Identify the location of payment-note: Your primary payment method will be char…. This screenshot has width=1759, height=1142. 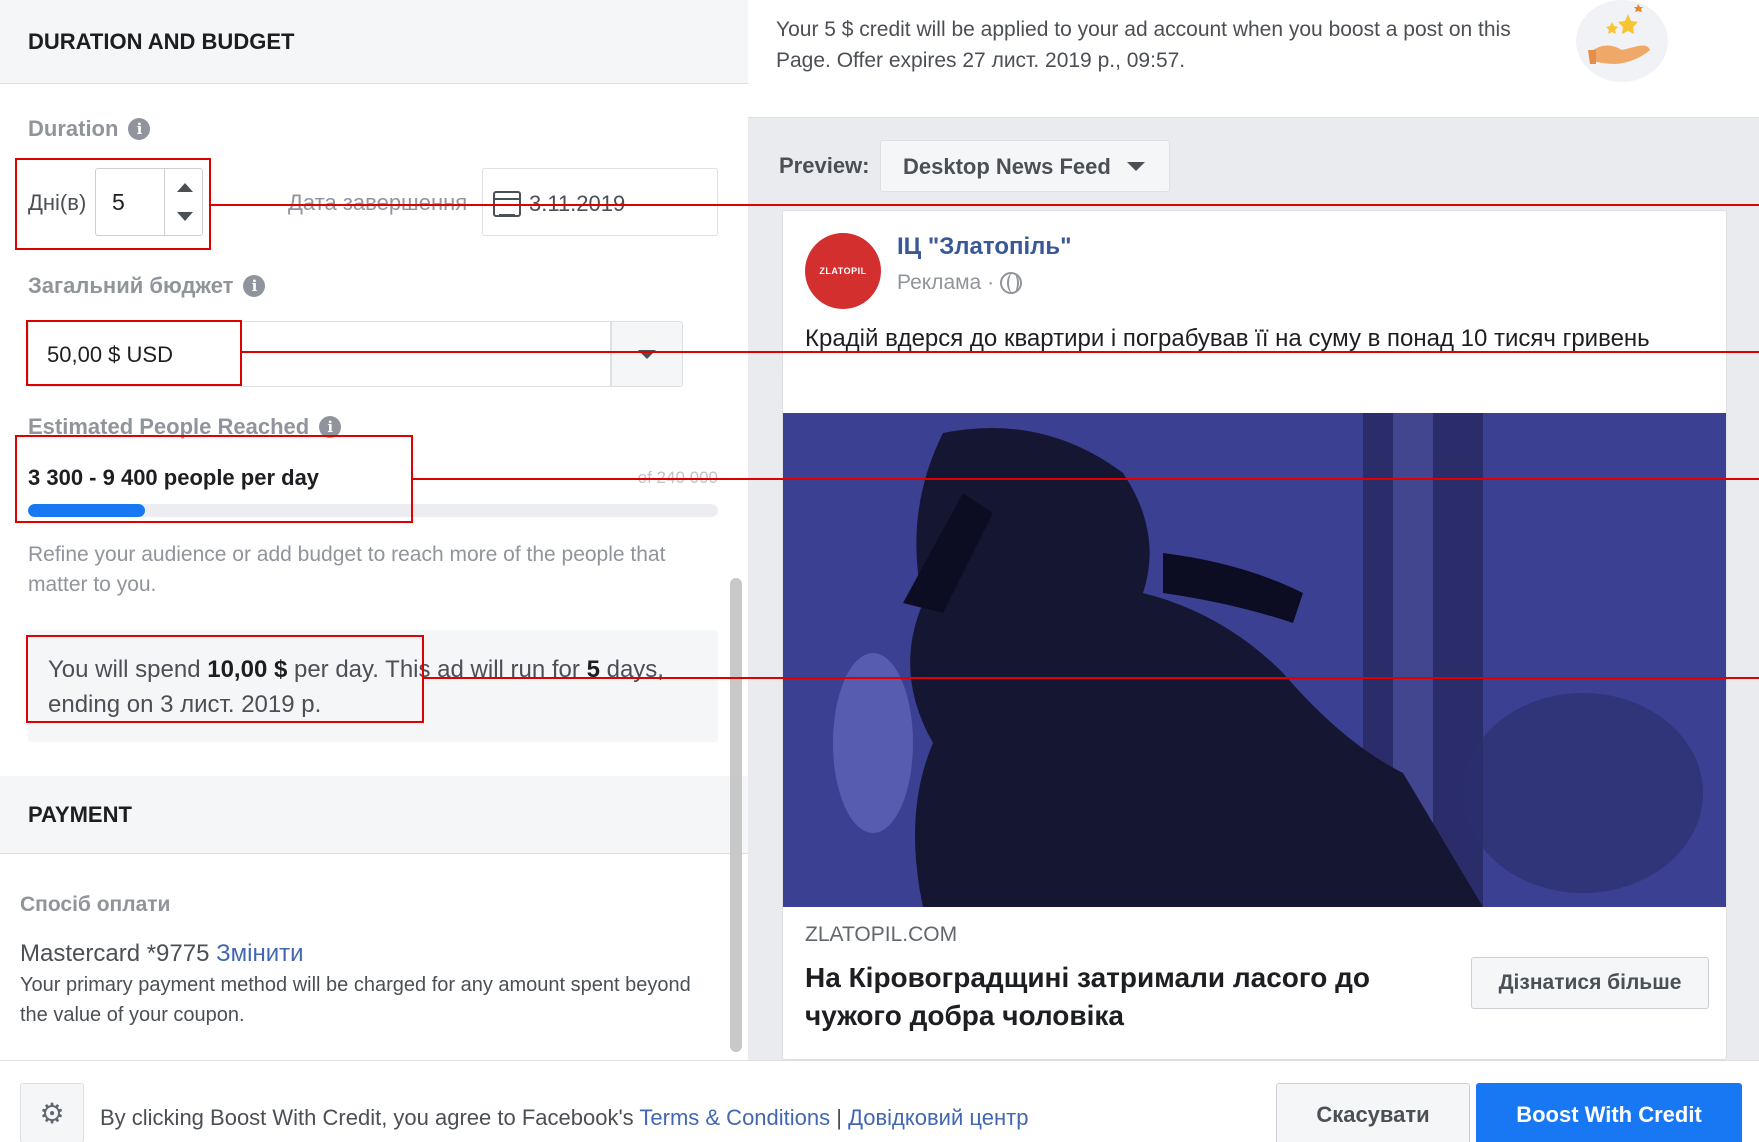
(355, 1000).